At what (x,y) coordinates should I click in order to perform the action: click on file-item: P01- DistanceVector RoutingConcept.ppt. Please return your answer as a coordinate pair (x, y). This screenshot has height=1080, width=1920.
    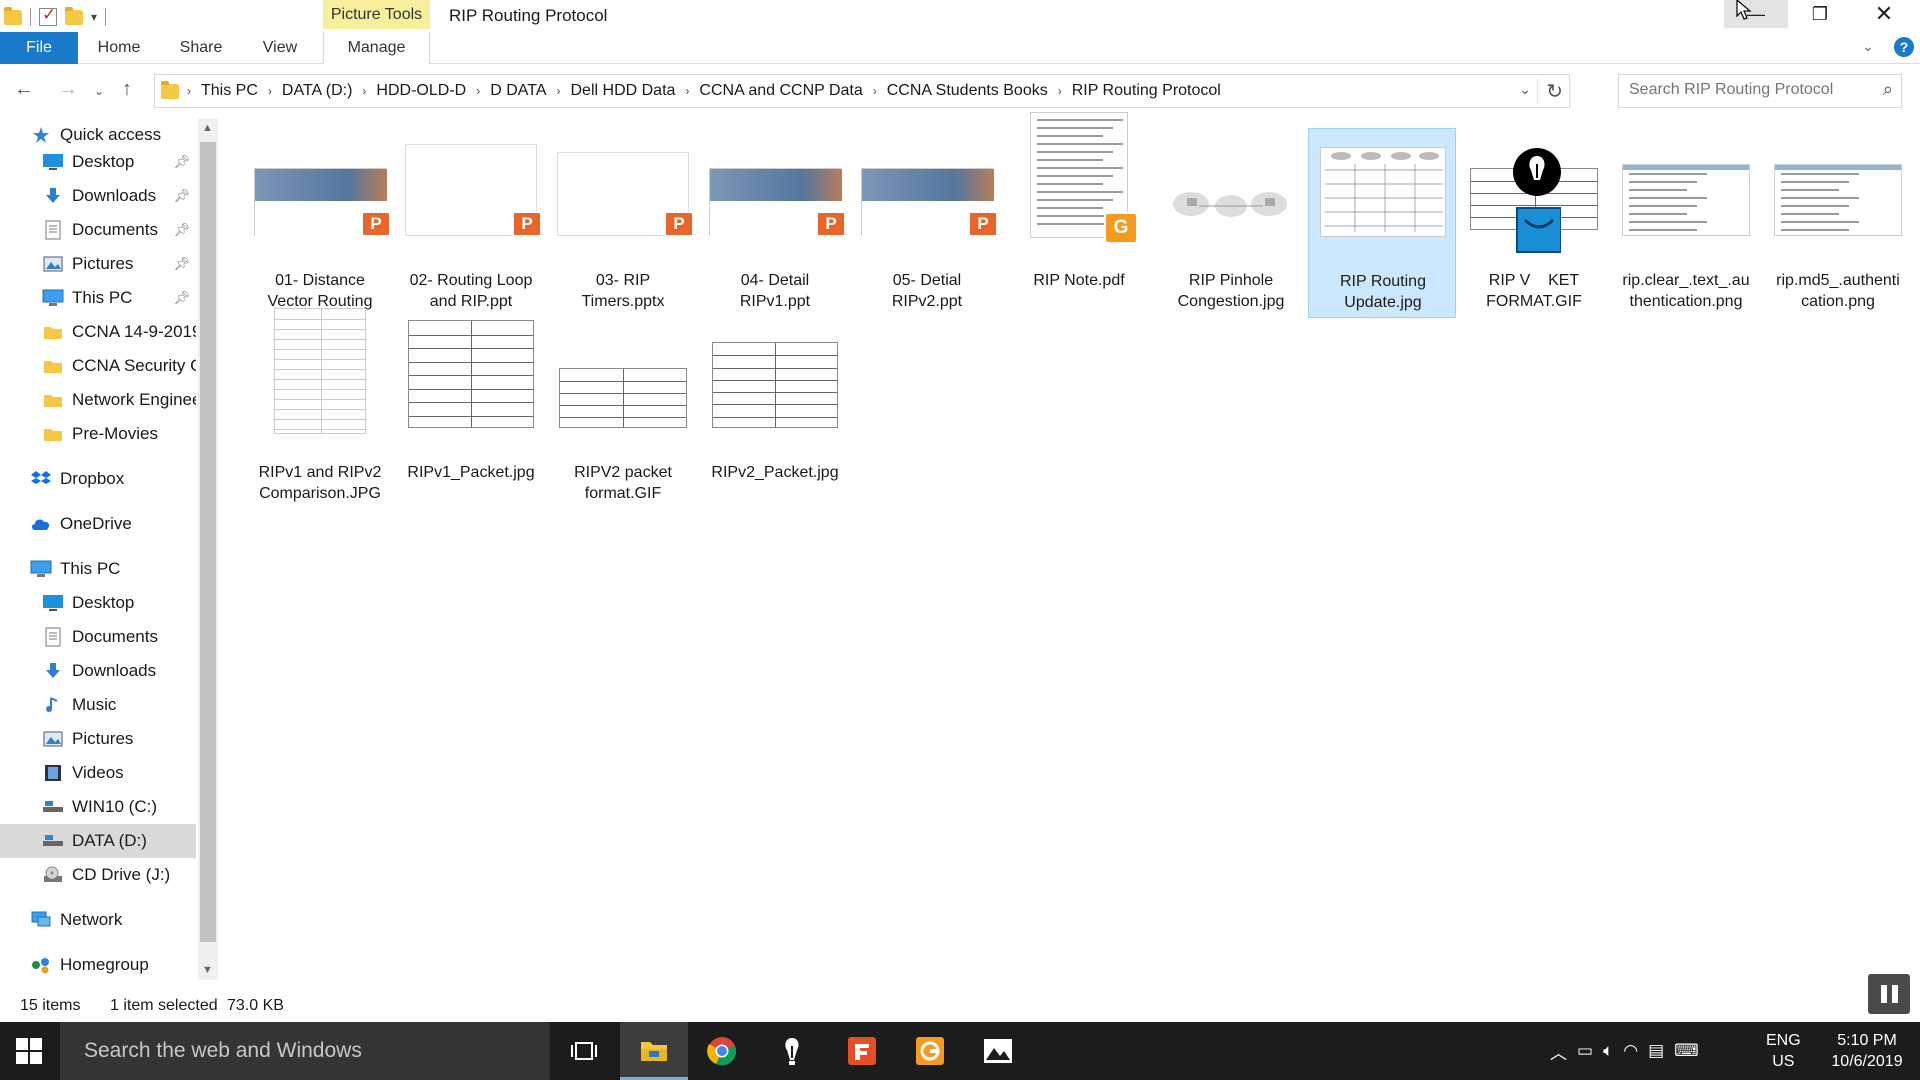
    Looking at the image, I should click on (320, 229).